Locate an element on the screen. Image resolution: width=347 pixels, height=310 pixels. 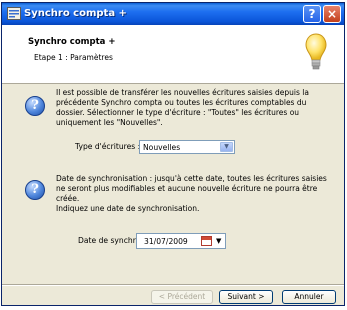
date-synchro-picker: 31/07/2009 ▼ is located at coordinates (181, 241).